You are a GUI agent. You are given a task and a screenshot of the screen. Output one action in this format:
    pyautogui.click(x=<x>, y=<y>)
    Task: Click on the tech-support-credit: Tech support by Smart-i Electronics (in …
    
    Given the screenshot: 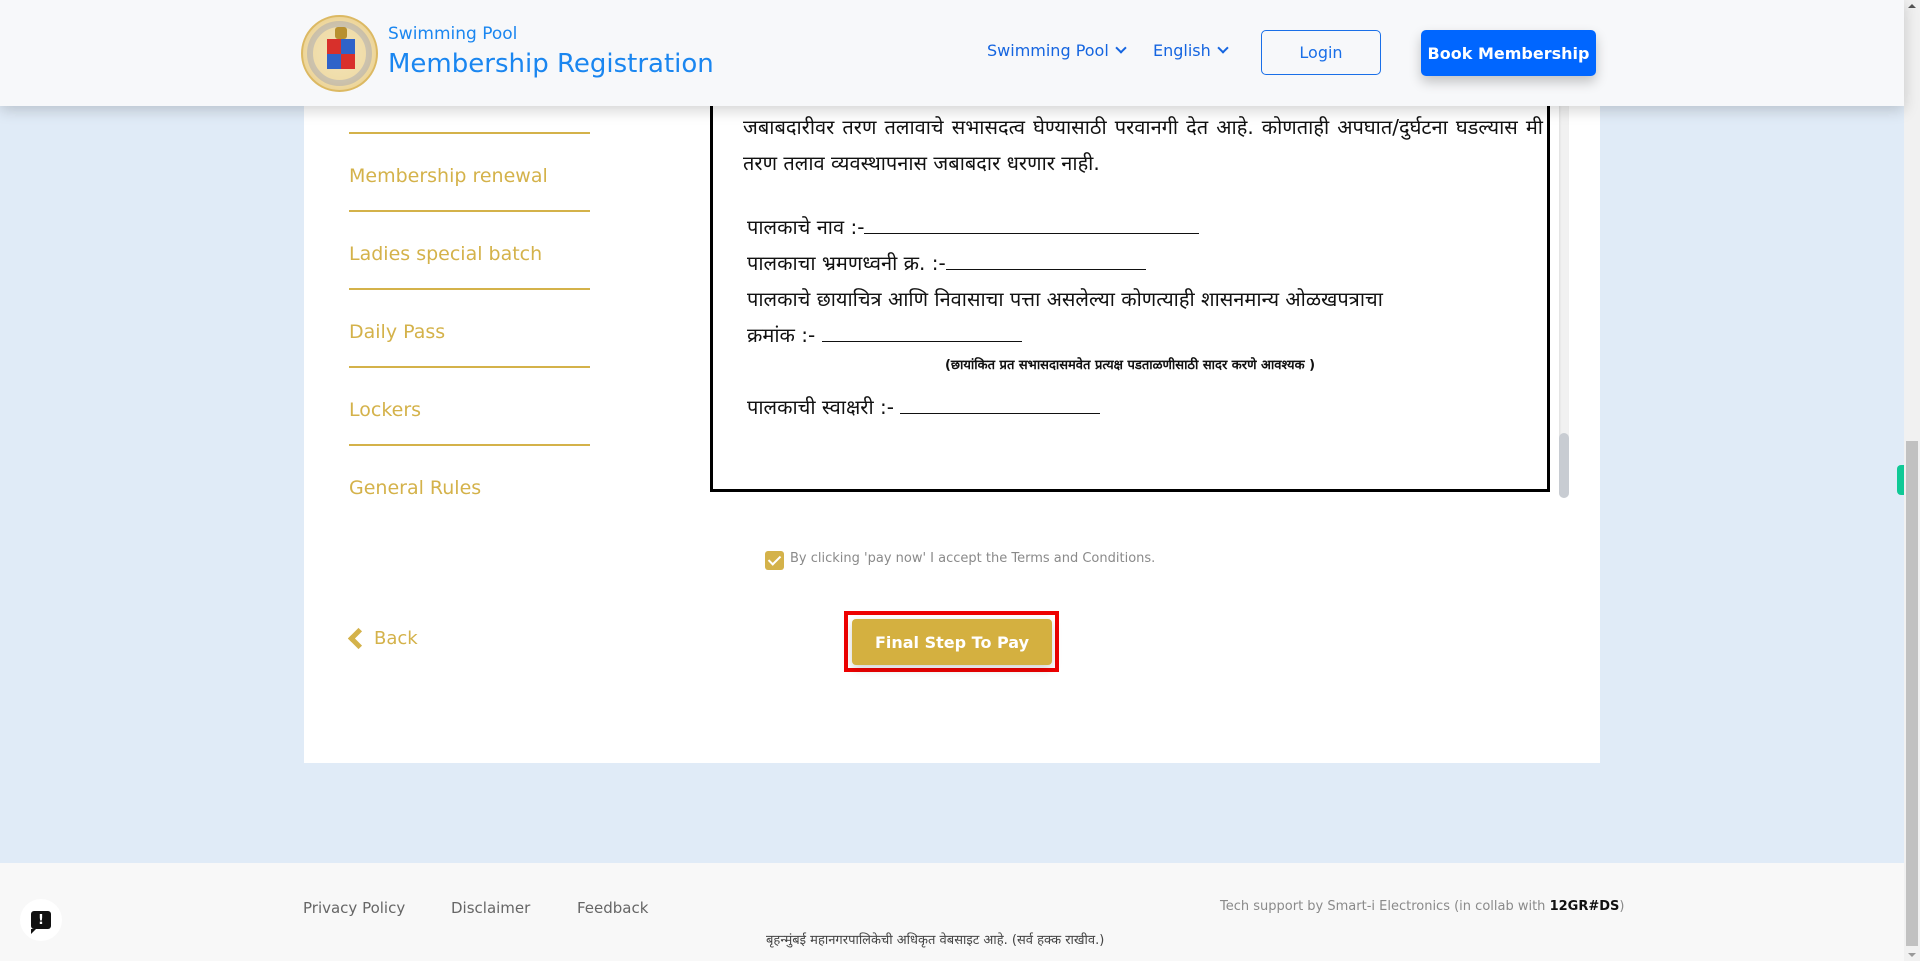 What is the action you would take?
    pyautogui.click(x=1422, y=906)
    